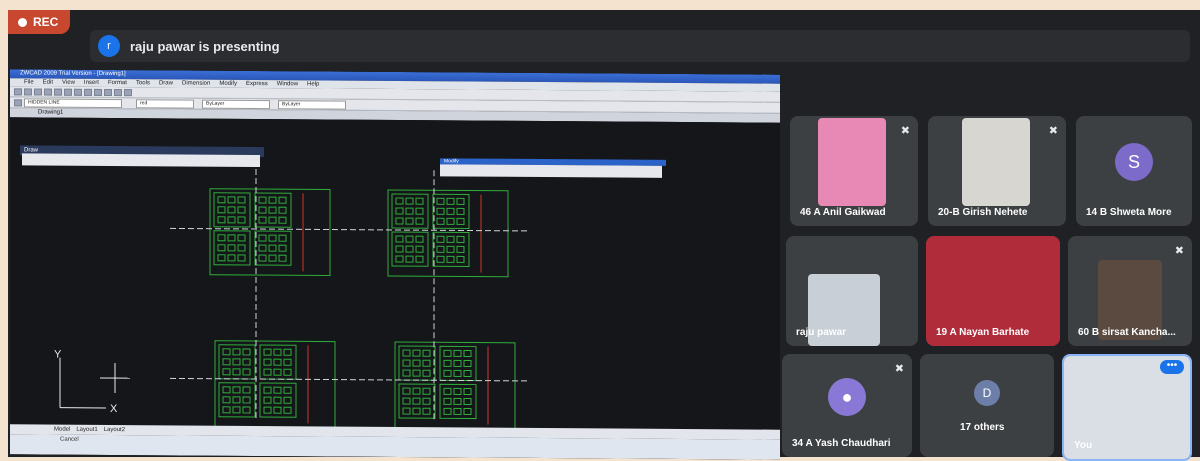  What do you see at coordinates (843, 212) in the screenshot?
I see `participant-name: 46 A Anil Gaikwad` at bounding box center [843, 212].